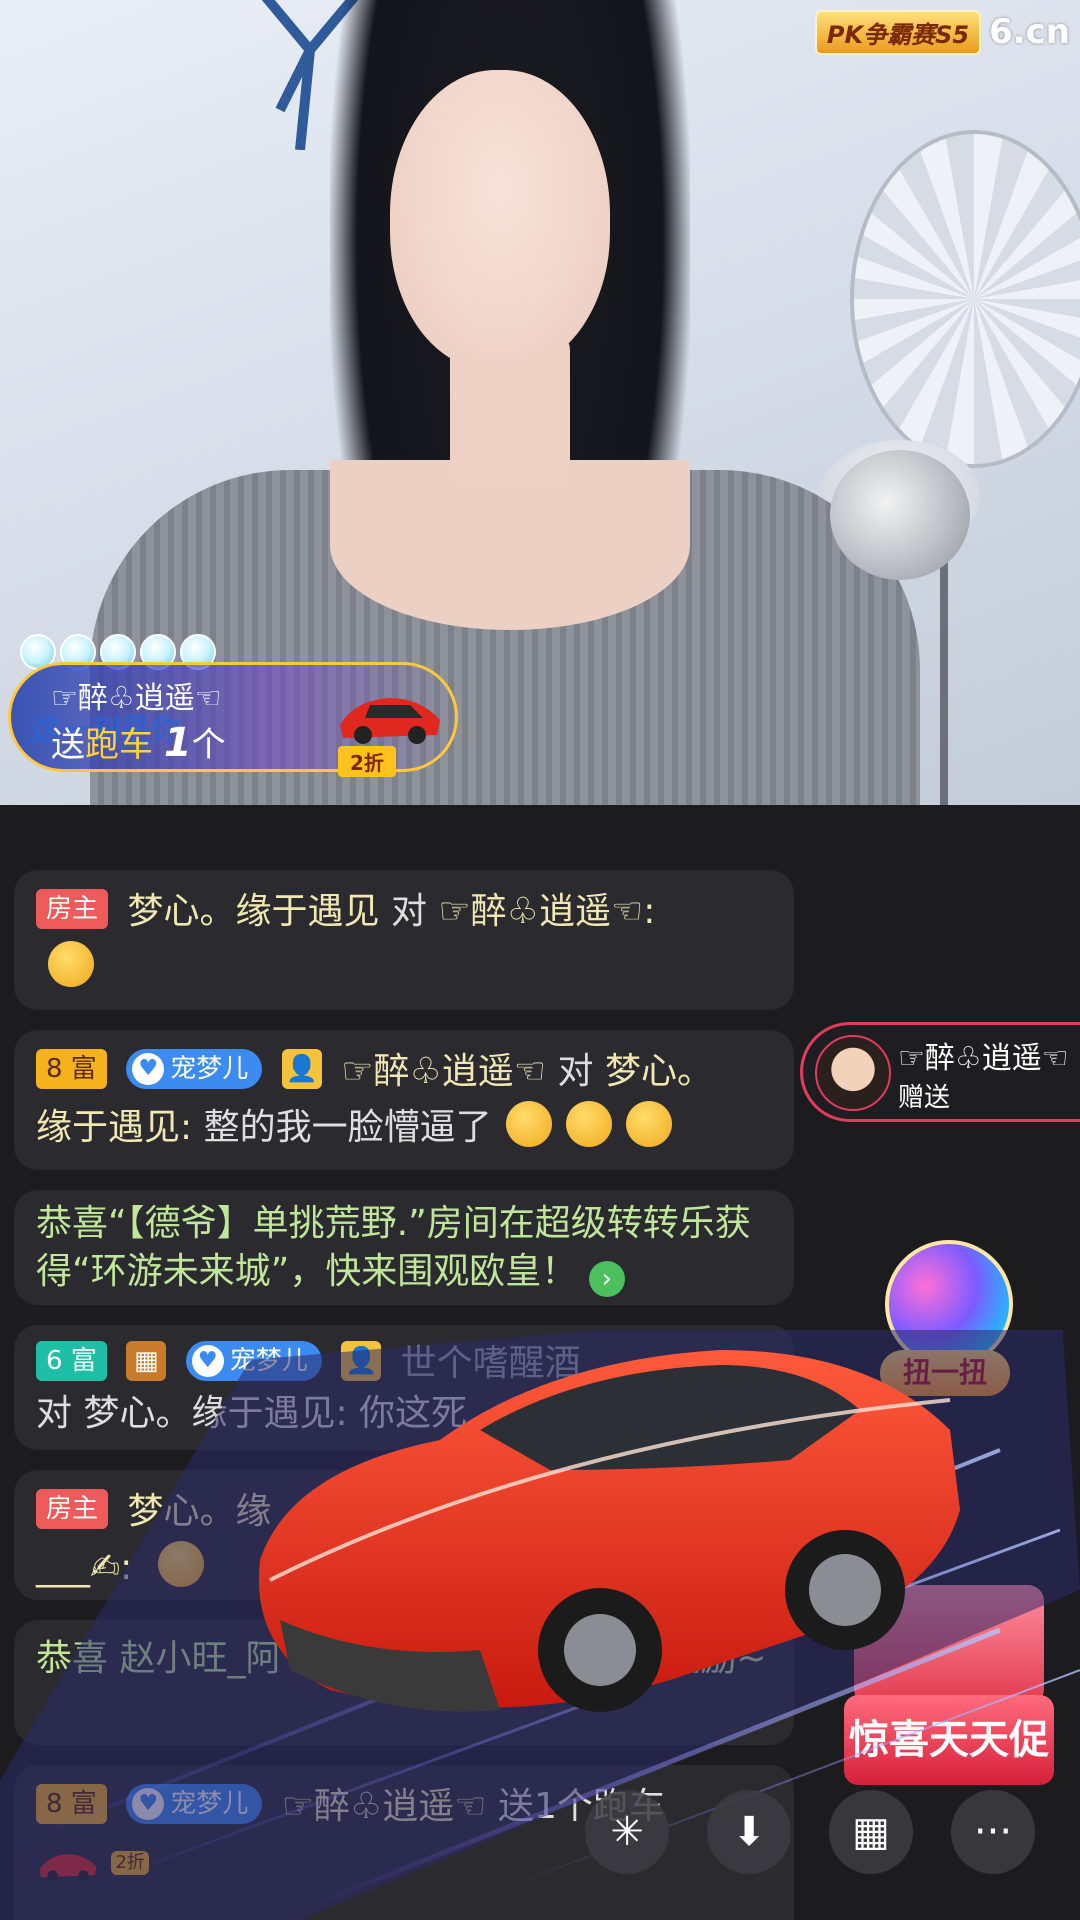 The height and width of the screenshot is (1920, 1080). I want to click on sparkle-icon: ✳, so click(627, 1832).